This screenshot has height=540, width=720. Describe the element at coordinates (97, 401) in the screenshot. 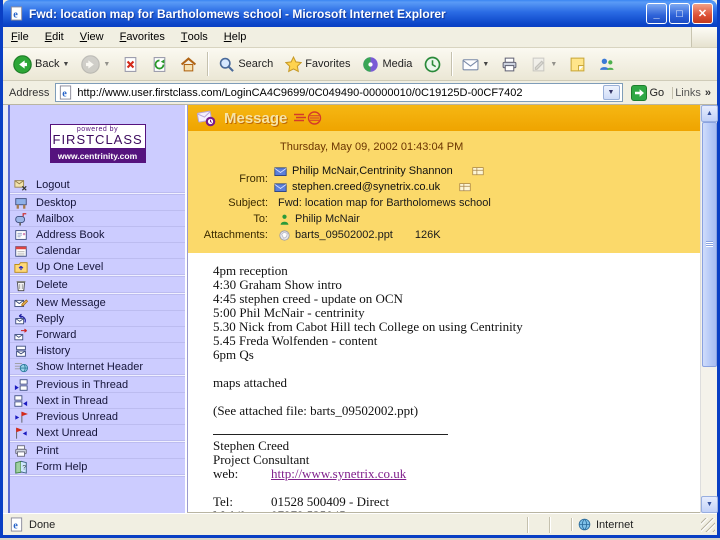

I see `sidebar-item-next-in-thread: Next in Thread` at that location.